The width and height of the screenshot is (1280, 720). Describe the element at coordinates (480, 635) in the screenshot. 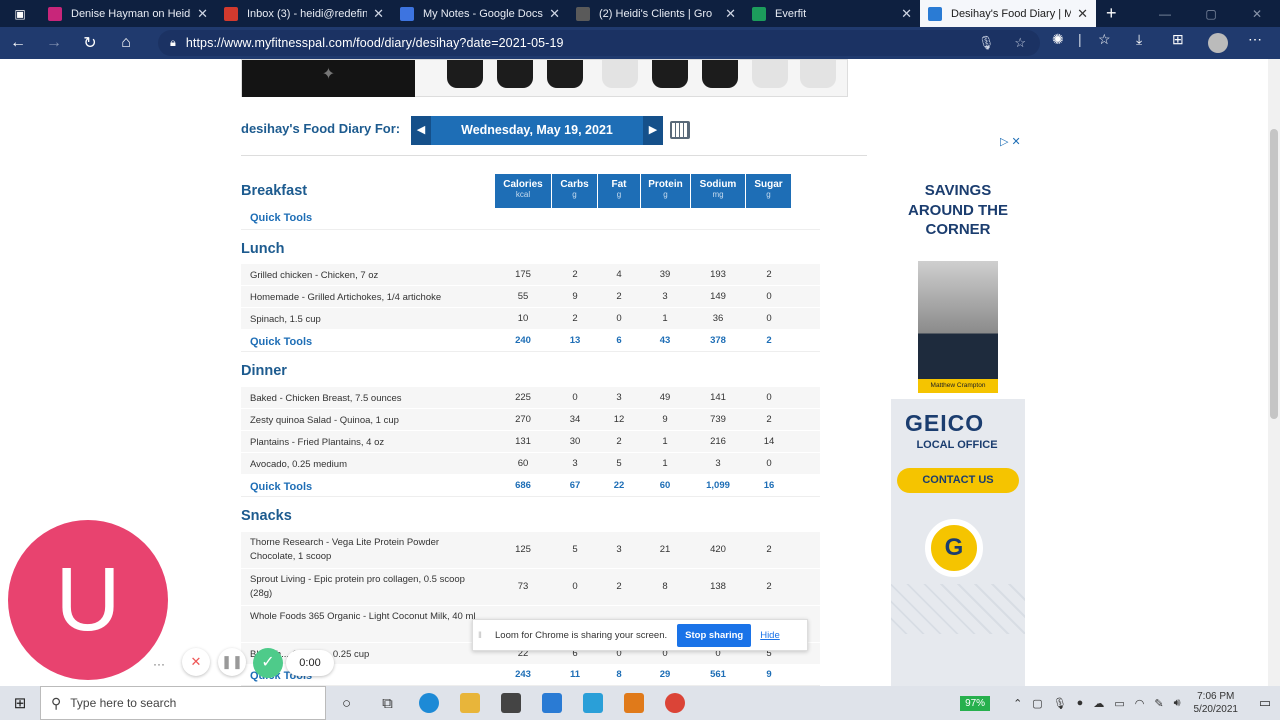

I see `drag-handle-icon: ‖` at that location.